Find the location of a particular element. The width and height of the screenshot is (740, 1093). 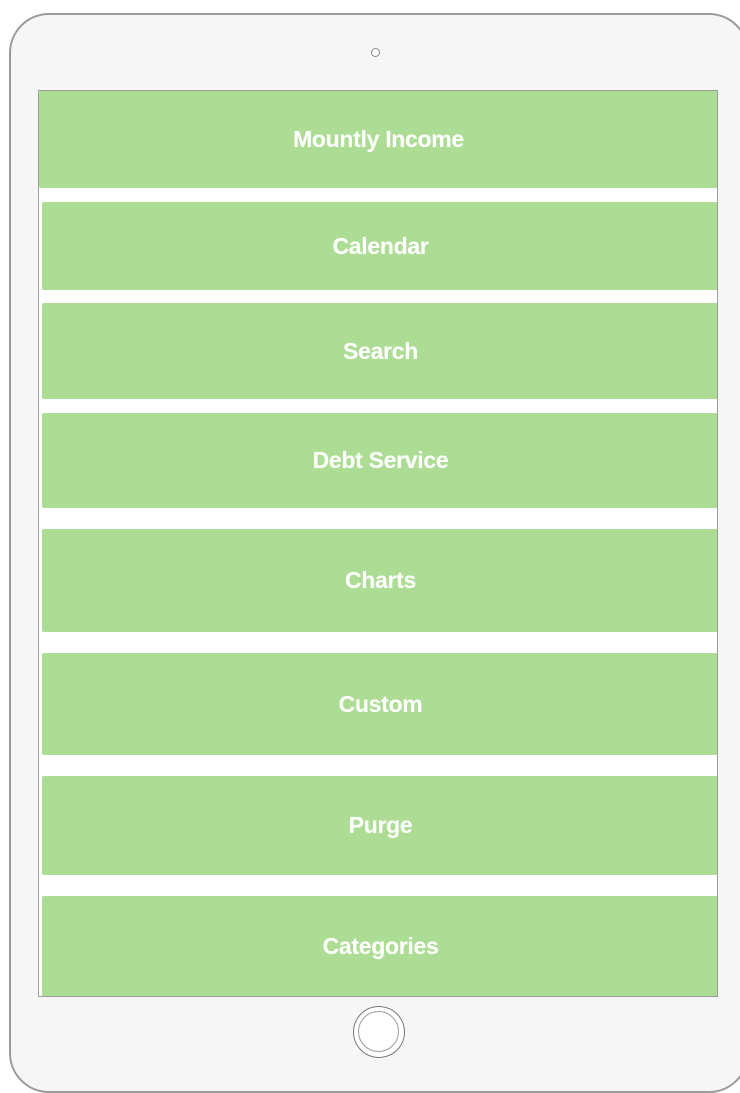

debt-service-button: Debt Service is located at coordinates (379, 460).